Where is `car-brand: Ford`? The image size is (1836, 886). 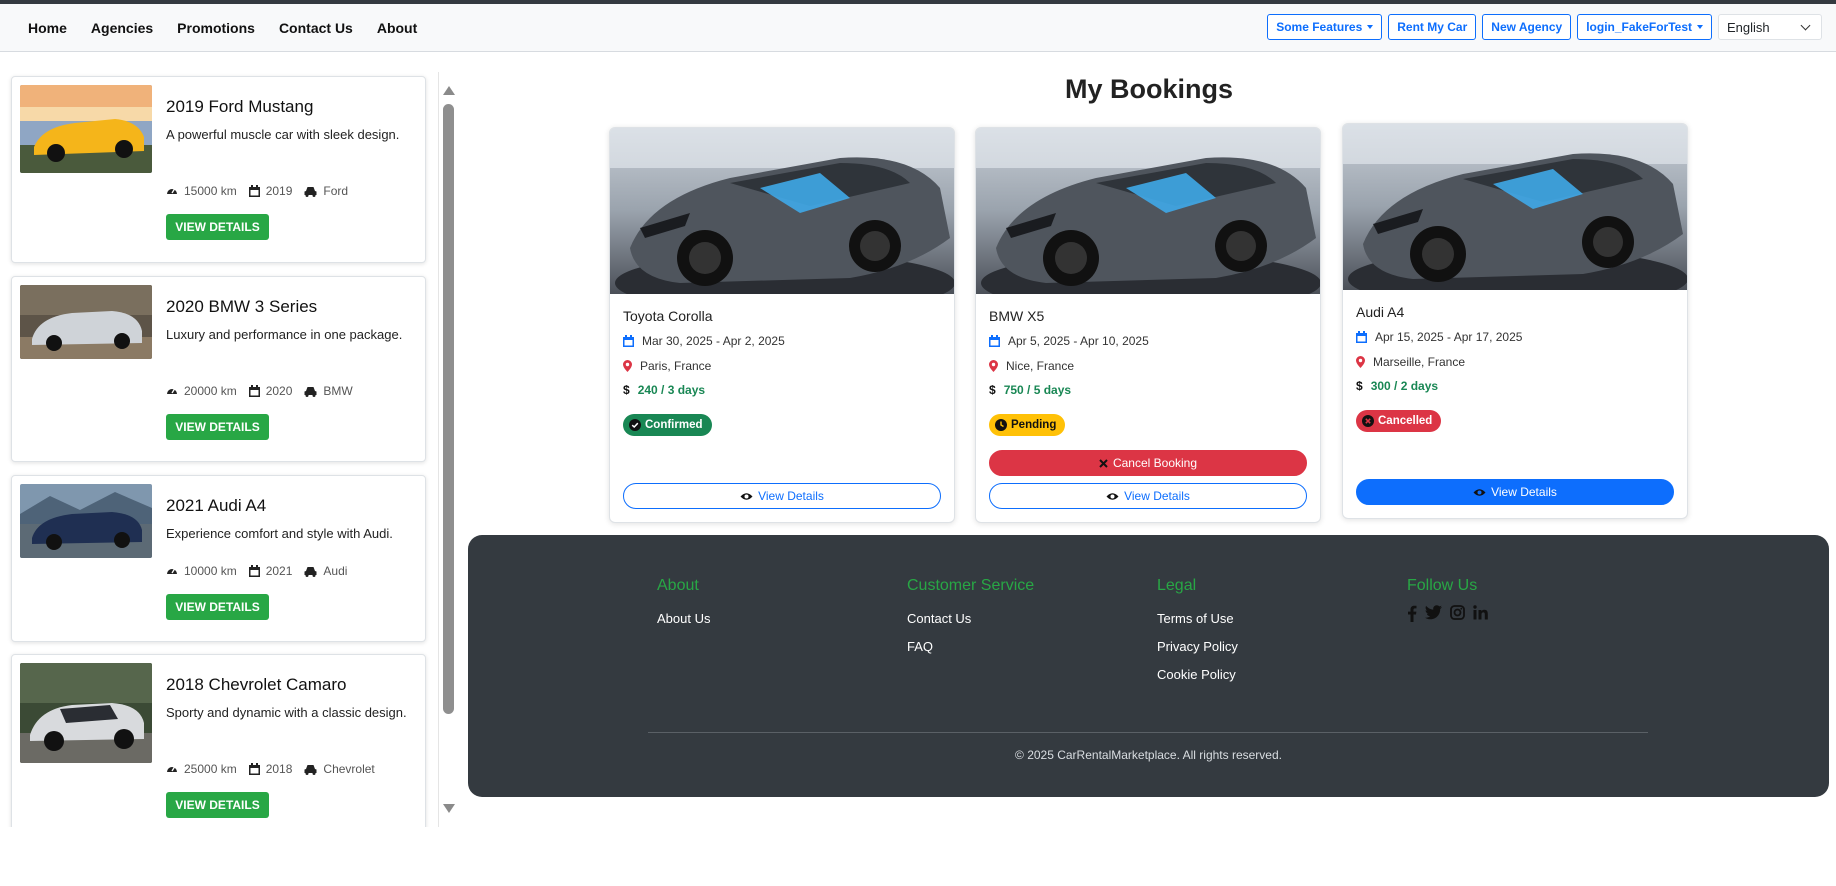 car-brand: Ford is located at coordinates (336, 191).